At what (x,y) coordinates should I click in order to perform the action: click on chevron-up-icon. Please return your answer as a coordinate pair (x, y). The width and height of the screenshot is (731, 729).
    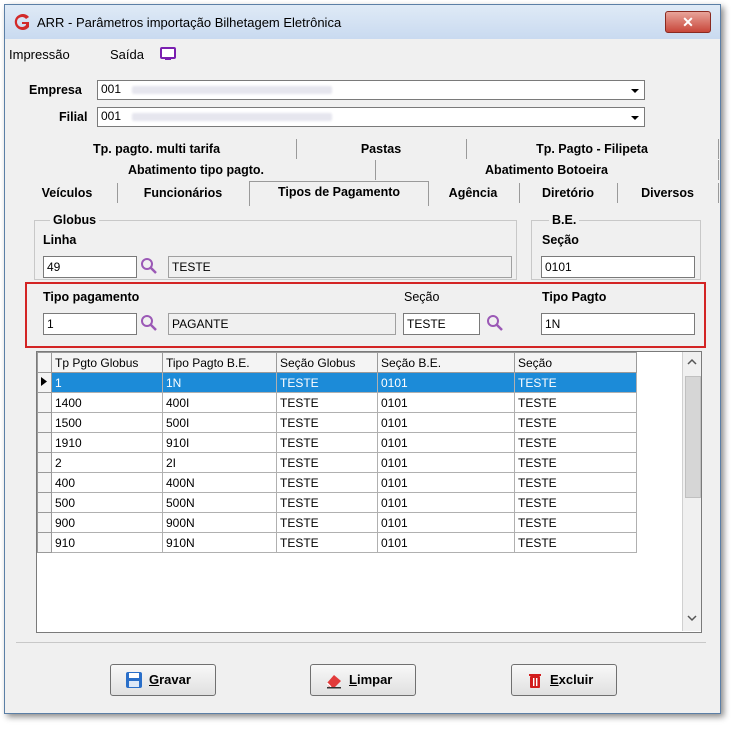
    Looking at the image, I should click on (692, 362).